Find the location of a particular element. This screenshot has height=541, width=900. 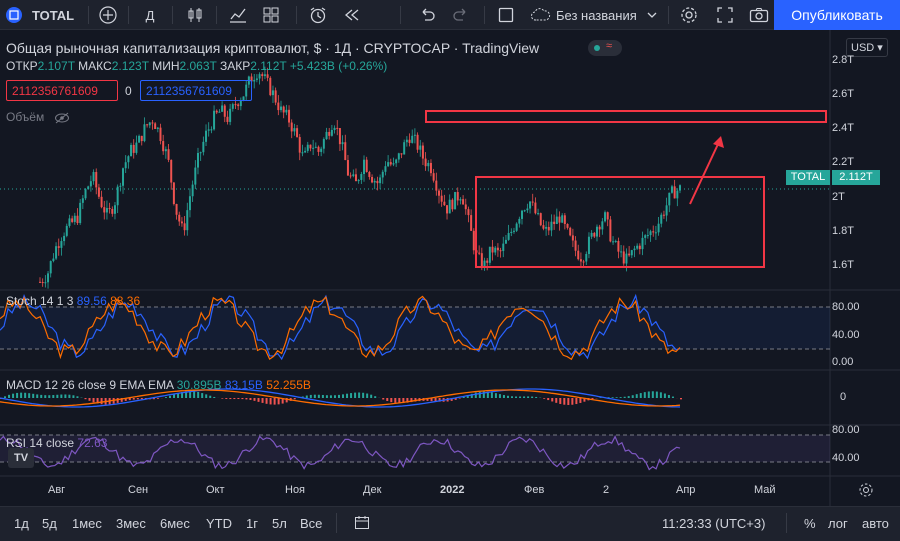

compare-add-icon is located at coordinates (108, 15).